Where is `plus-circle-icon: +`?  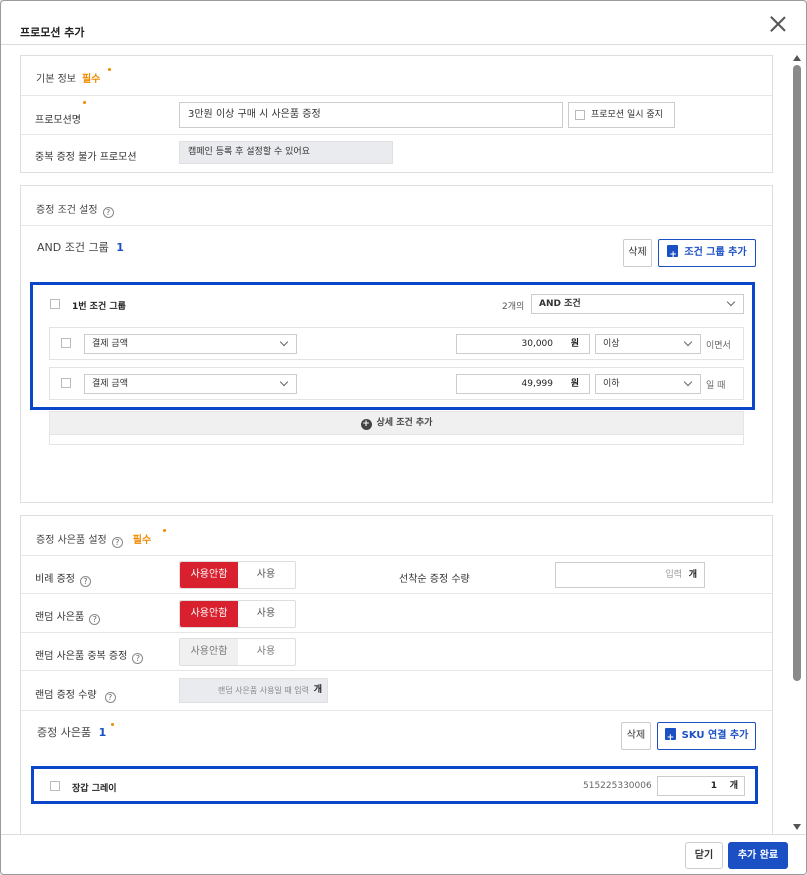
plus-circle-icon: + is located at coordinates (366, 424).